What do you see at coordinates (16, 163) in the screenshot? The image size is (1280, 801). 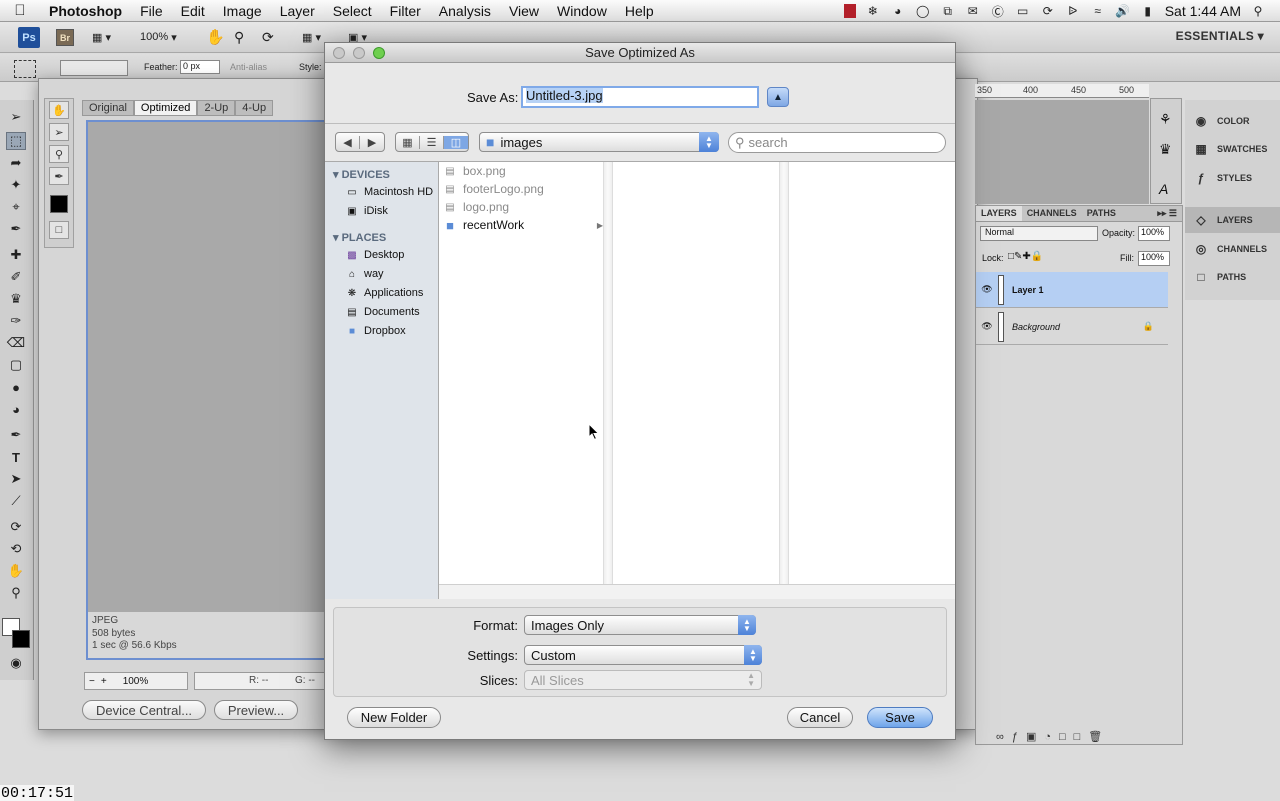 I see `lasso-tool-icon: ➦` at bounding box center [16, 163].